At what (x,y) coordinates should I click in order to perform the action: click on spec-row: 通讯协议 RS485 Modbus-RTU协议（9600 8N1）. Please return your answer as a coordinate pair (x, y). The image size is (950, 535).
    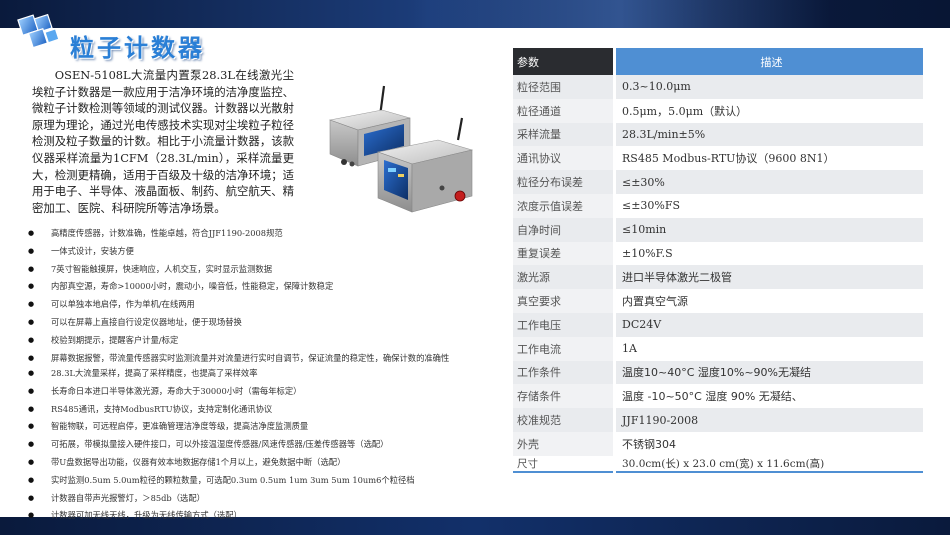
    Looking at the image, I should click on (718, 158).